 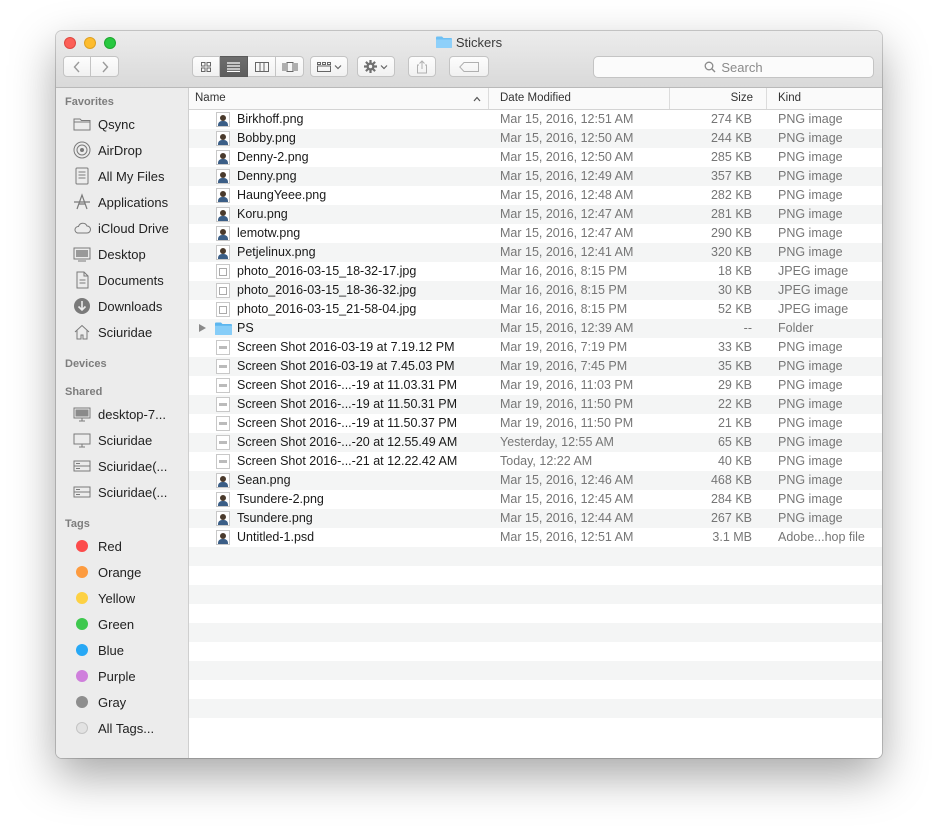 What do you see at coordinates (129, 280) in the screenshot?
I see `sidebar-item-documents: Documents` at bounding box center [129, 280].